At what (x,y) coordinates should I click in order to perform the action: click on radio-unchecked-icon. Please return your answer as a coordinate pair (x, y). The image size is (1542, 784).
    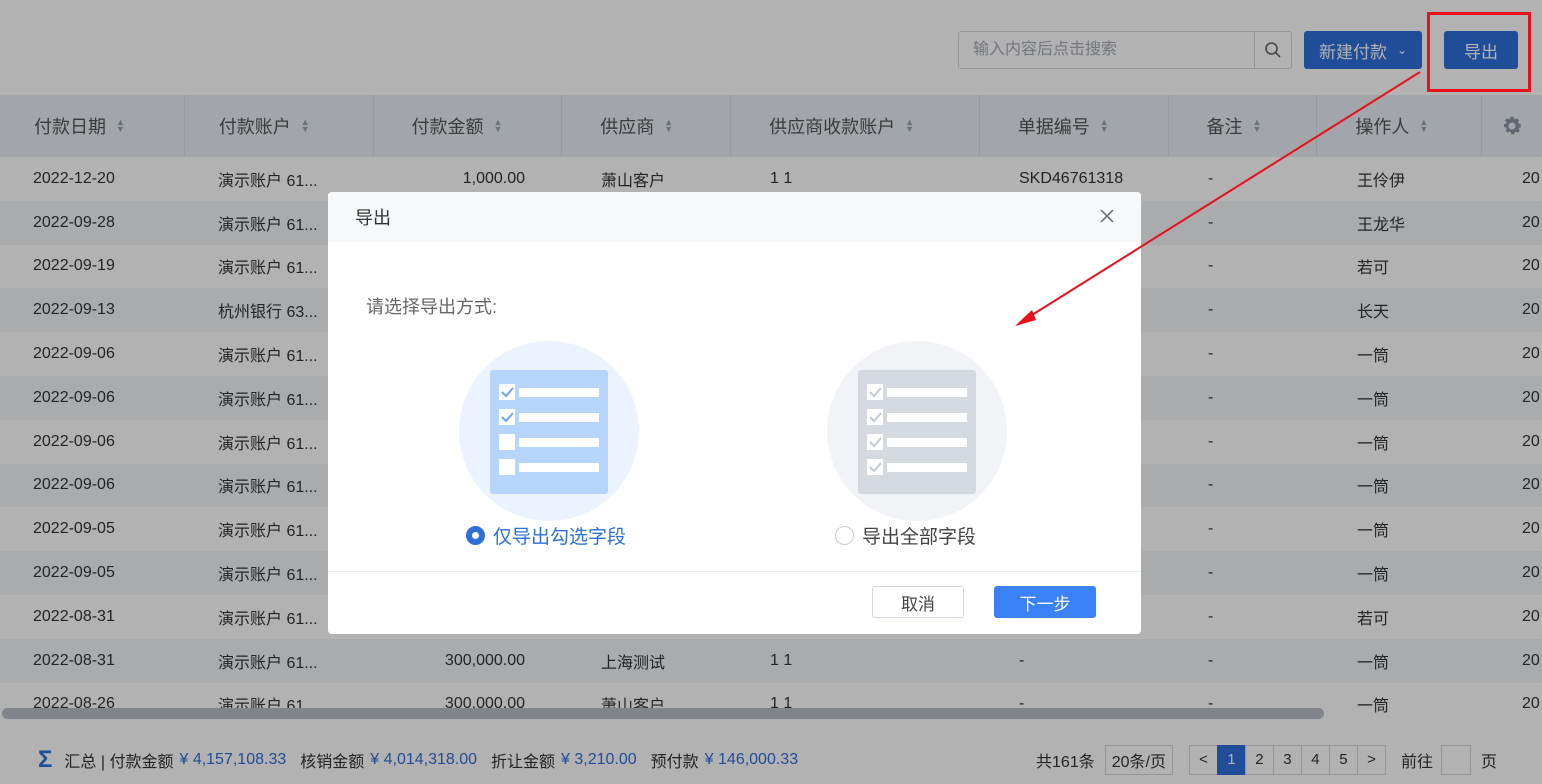
    Looking at the image, I should click on (844, 535).